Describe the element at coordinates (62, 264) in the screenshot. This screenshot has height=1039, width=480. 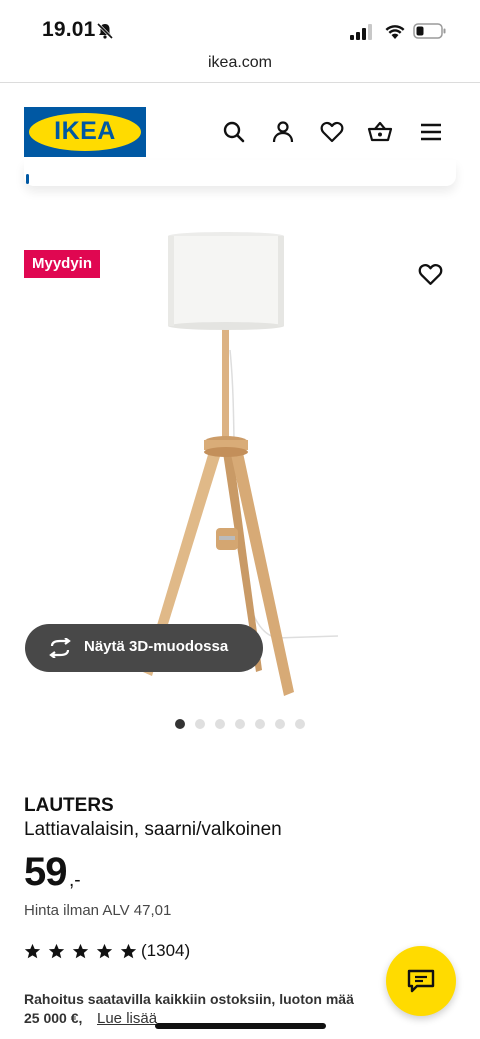
I see `bestseller-badge: Myydyin` at that location.